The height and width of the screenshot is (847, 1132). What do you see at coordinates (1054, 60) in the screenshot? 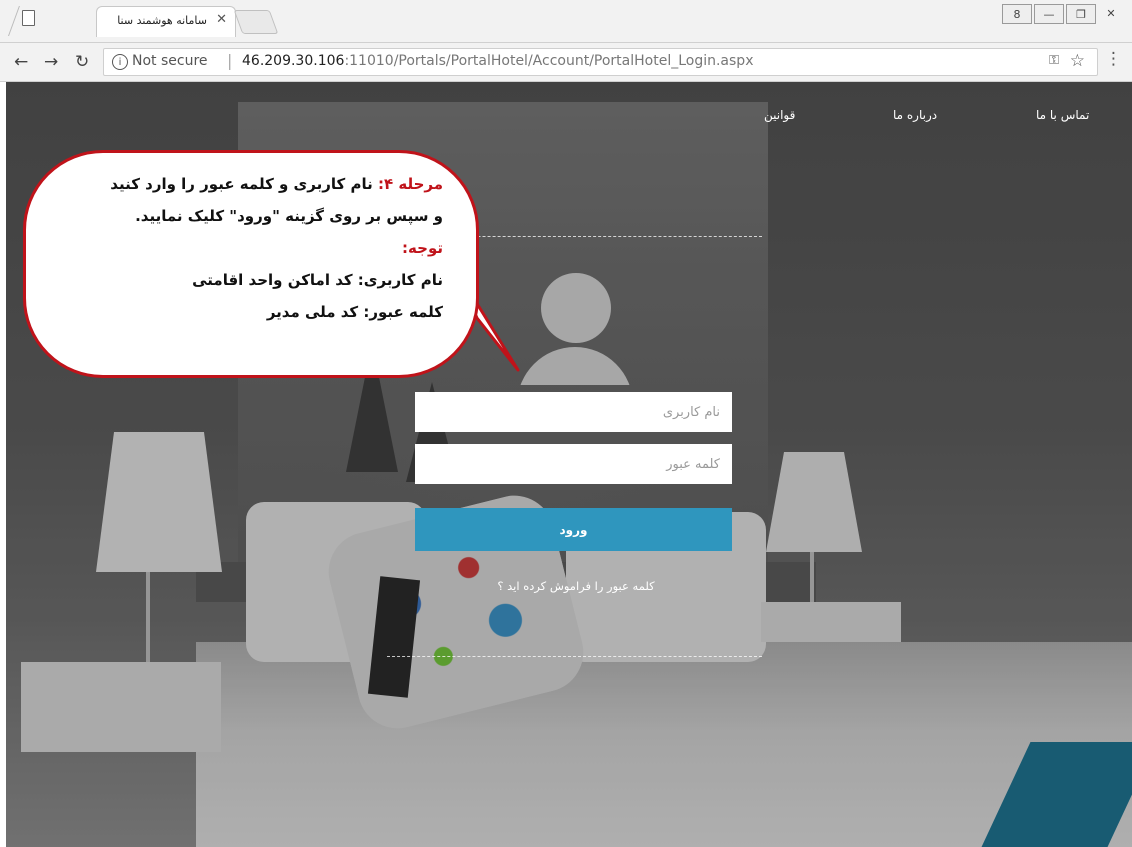
I see `key-icon: ⚿` at bounding box center [1054, 60].